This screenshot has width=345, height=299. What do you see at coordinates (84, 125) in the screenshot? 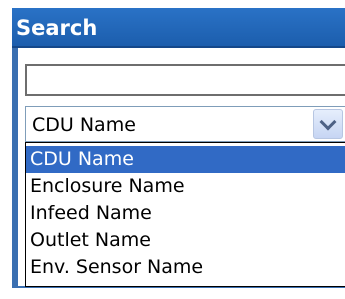
I see `select-current-value: CDU Name` at bounding box center [84, 125].